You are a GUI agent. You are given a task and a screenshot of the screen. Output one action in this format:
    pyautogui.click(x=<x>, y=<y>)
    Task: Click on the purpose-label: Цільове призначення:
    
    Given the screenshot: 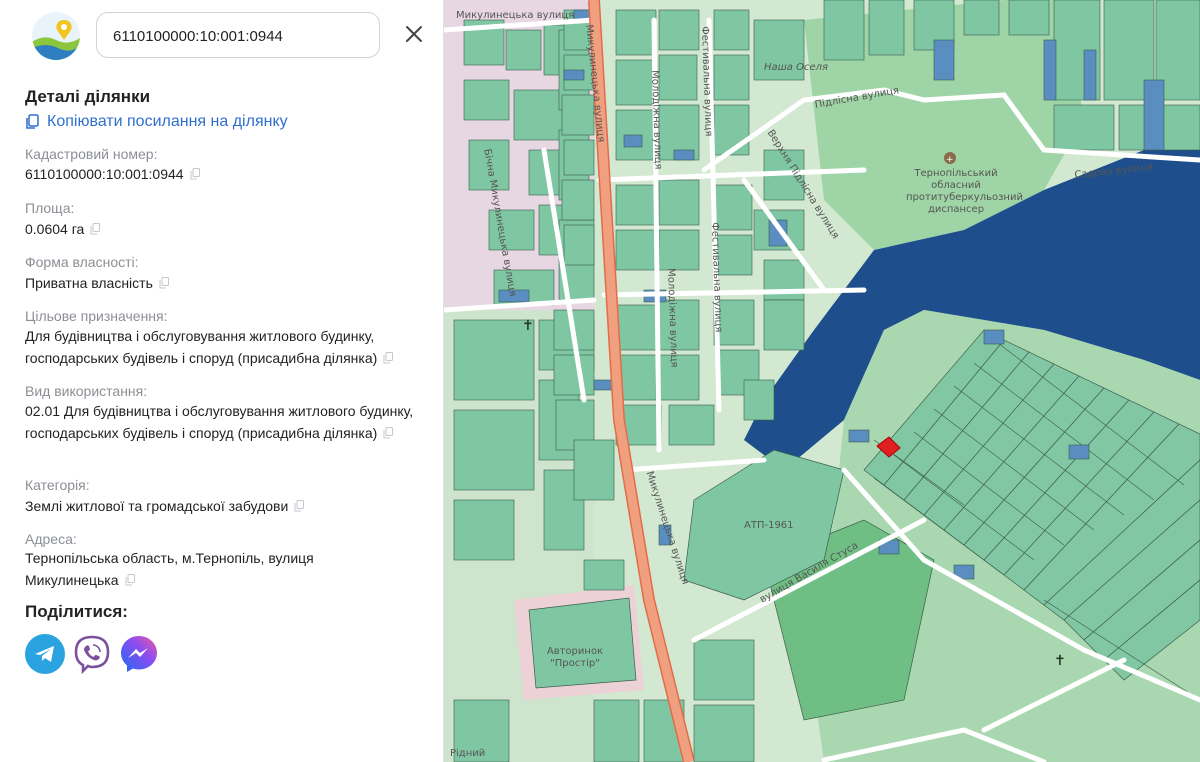 What is the action you would take?
    pyautogui.click(x=96, y=316)
    